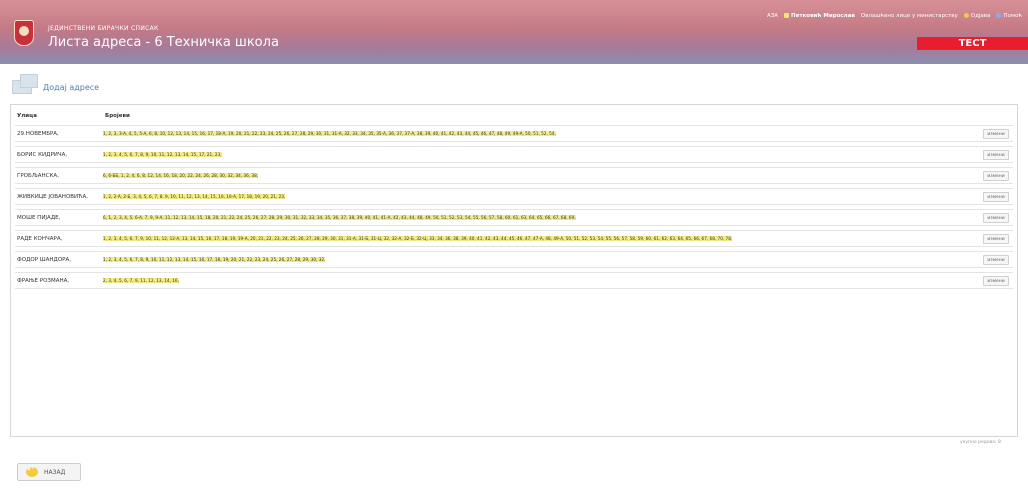 The width and height of the screenshot is (1028, 490). Describe the element at coordinates (52, 196) in the screenshot. I see `street-name: ЖИВКИЦЕ ЈОВАНОВИЋА,` at that location.